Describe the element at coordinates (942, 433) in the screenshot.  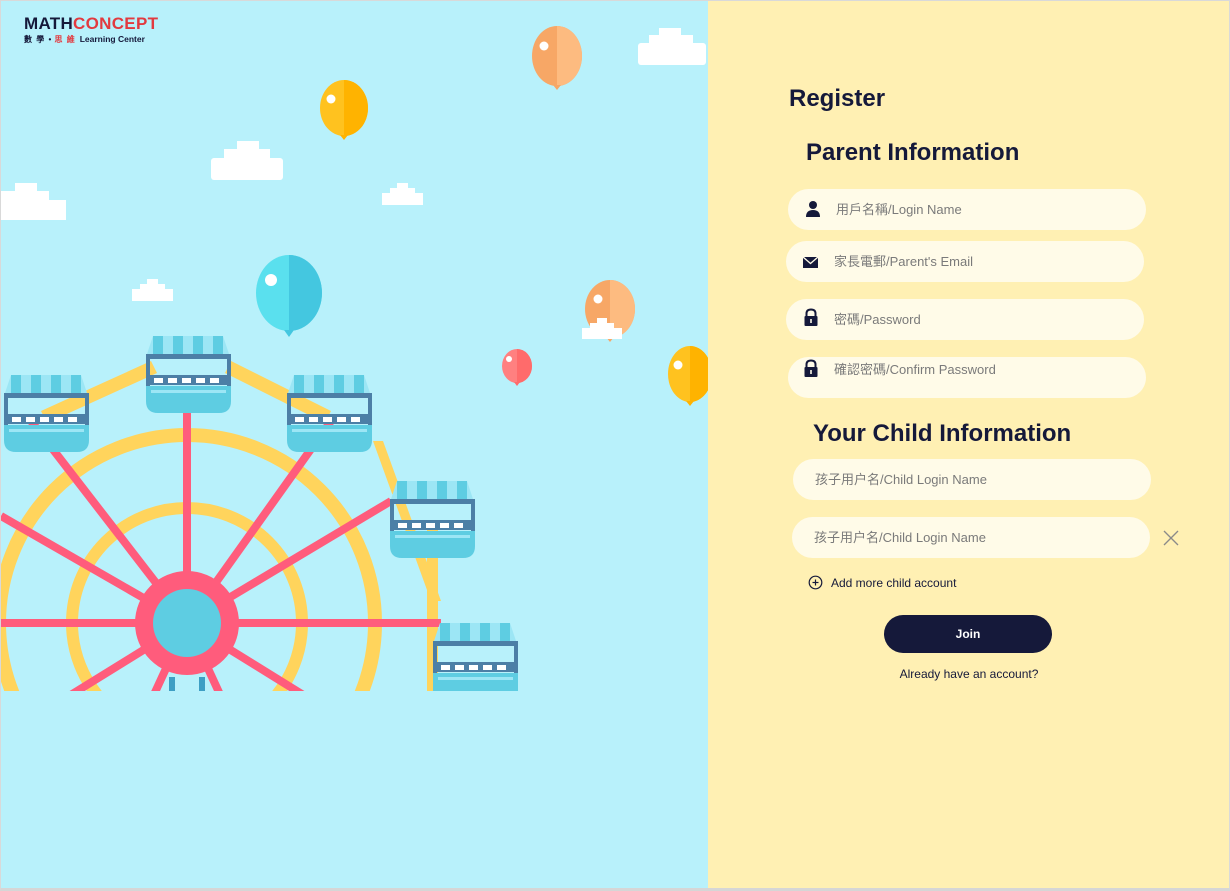
I see `child-section-title: Your Child Information` at that location.